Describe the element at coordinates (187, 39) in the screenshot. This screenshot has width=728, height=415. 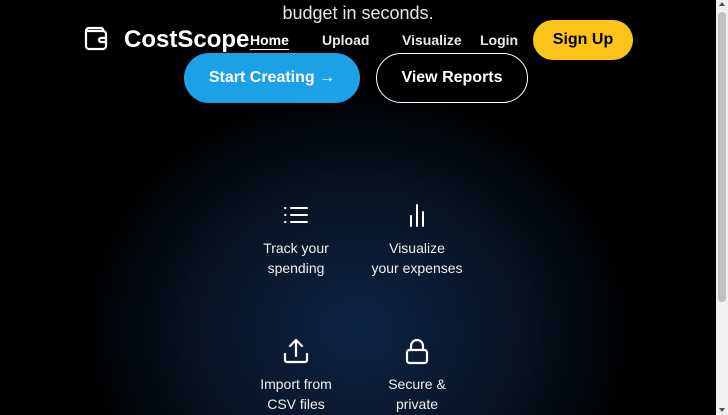
I see `brand-name: CostScope` at that location.